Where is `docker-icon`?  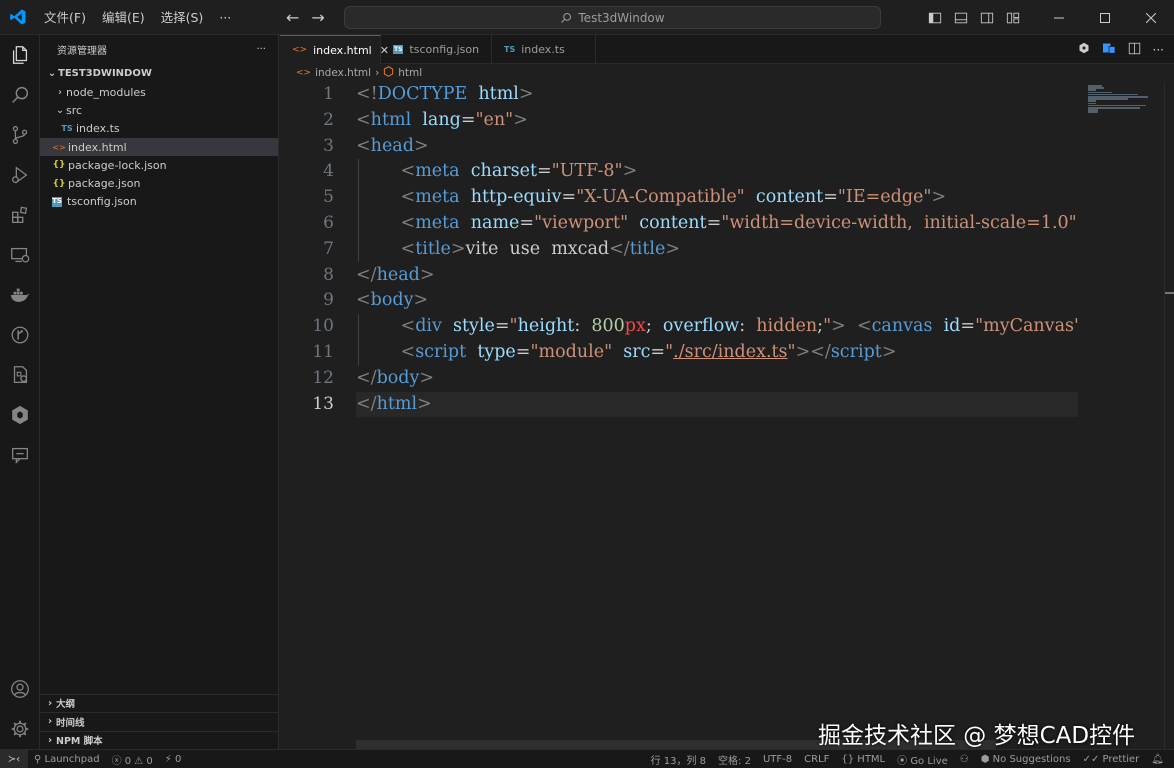
docker-icon is located at coordinates (20, 295).